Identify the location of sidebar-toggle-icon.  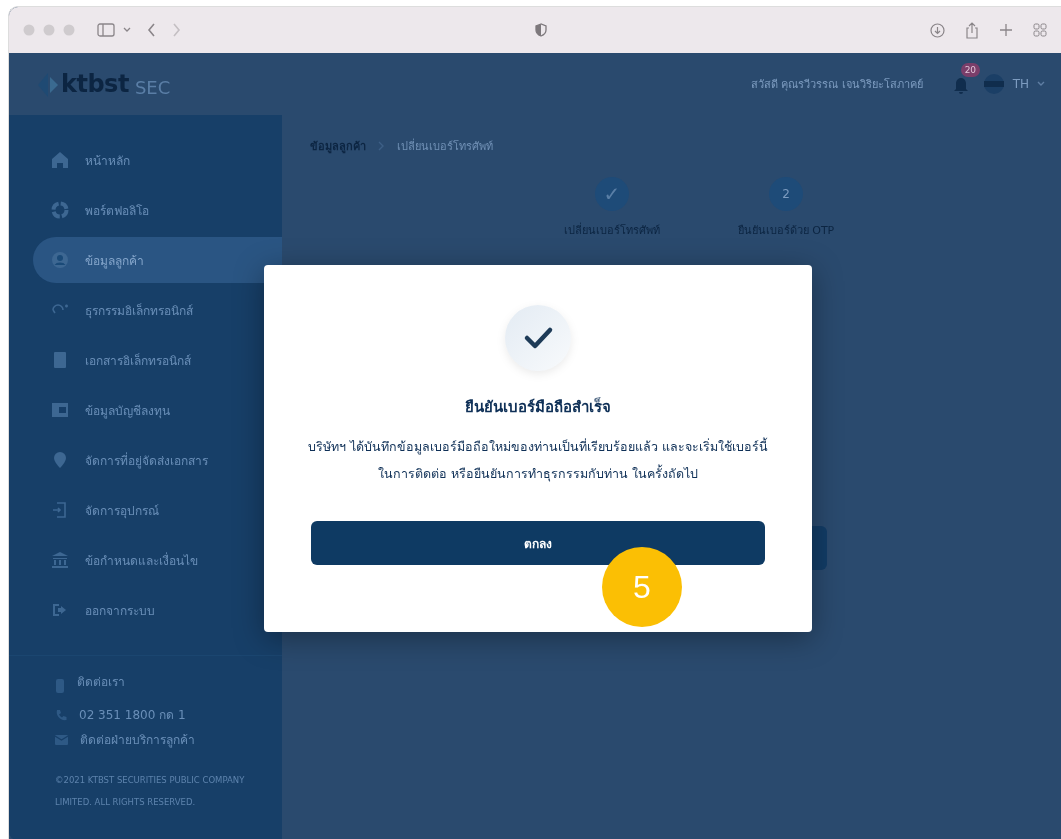
(106, 30).